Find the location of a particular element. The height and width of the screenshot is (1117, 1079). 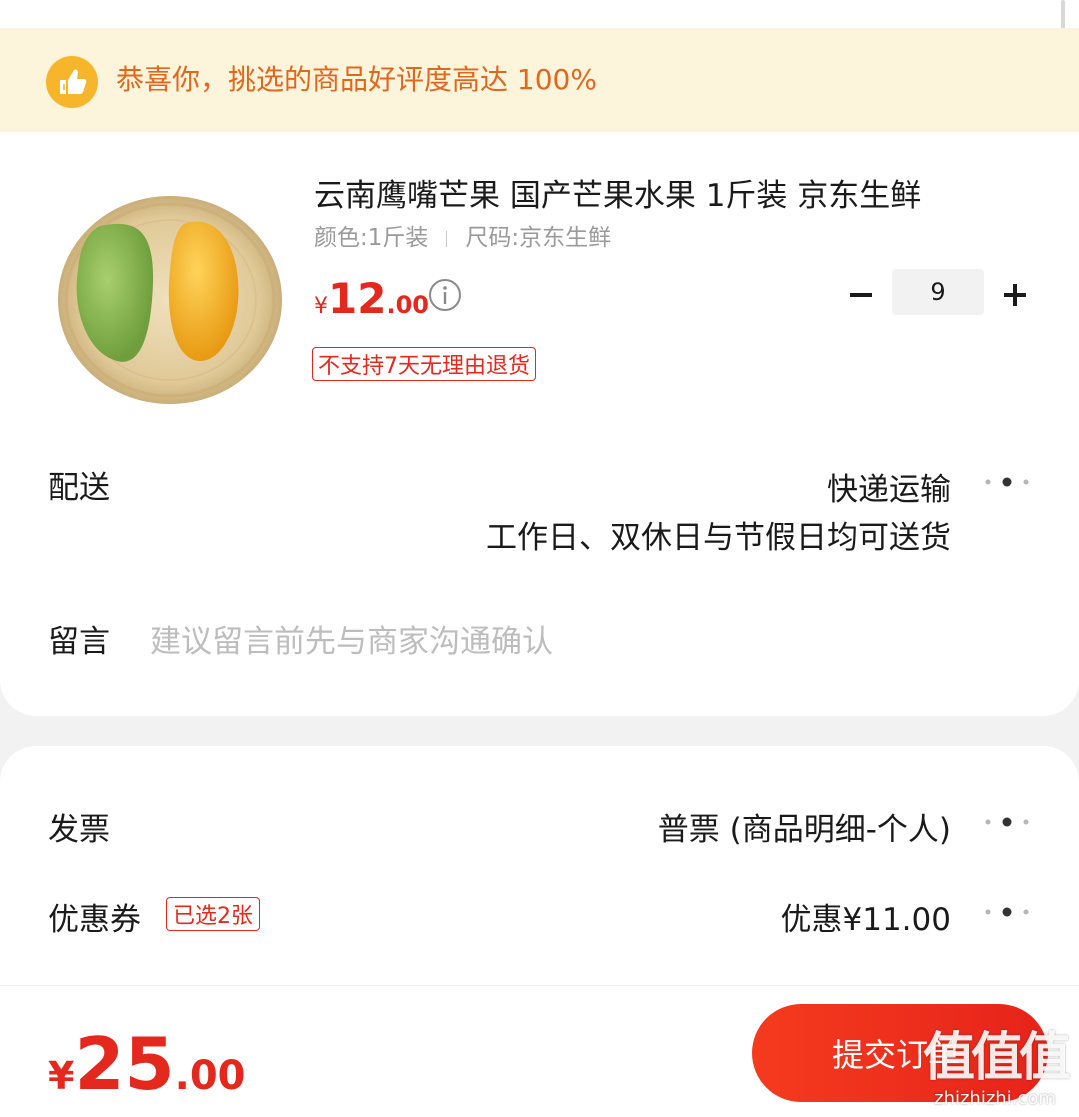

site-watermark: 值值值 zhizhizhi.com is located at coordinates (995, 1071).